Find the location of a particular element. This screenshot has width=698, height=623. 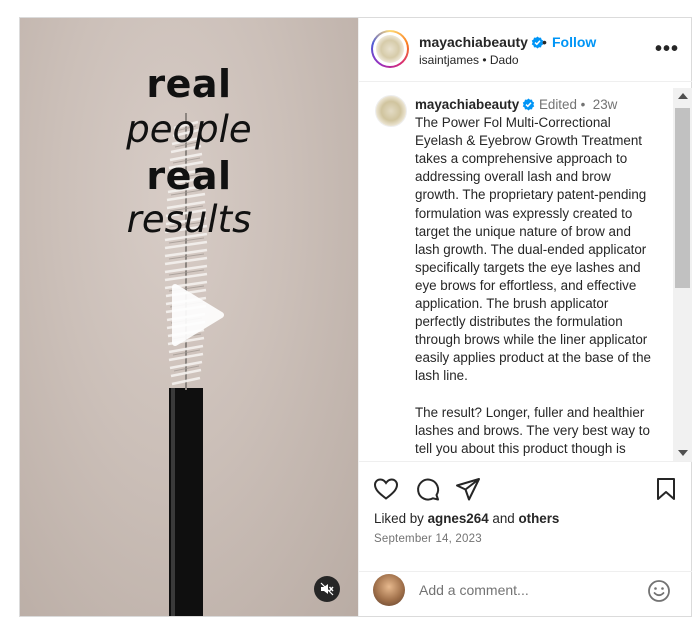

comment-icon is located at coordinates (427, 489).